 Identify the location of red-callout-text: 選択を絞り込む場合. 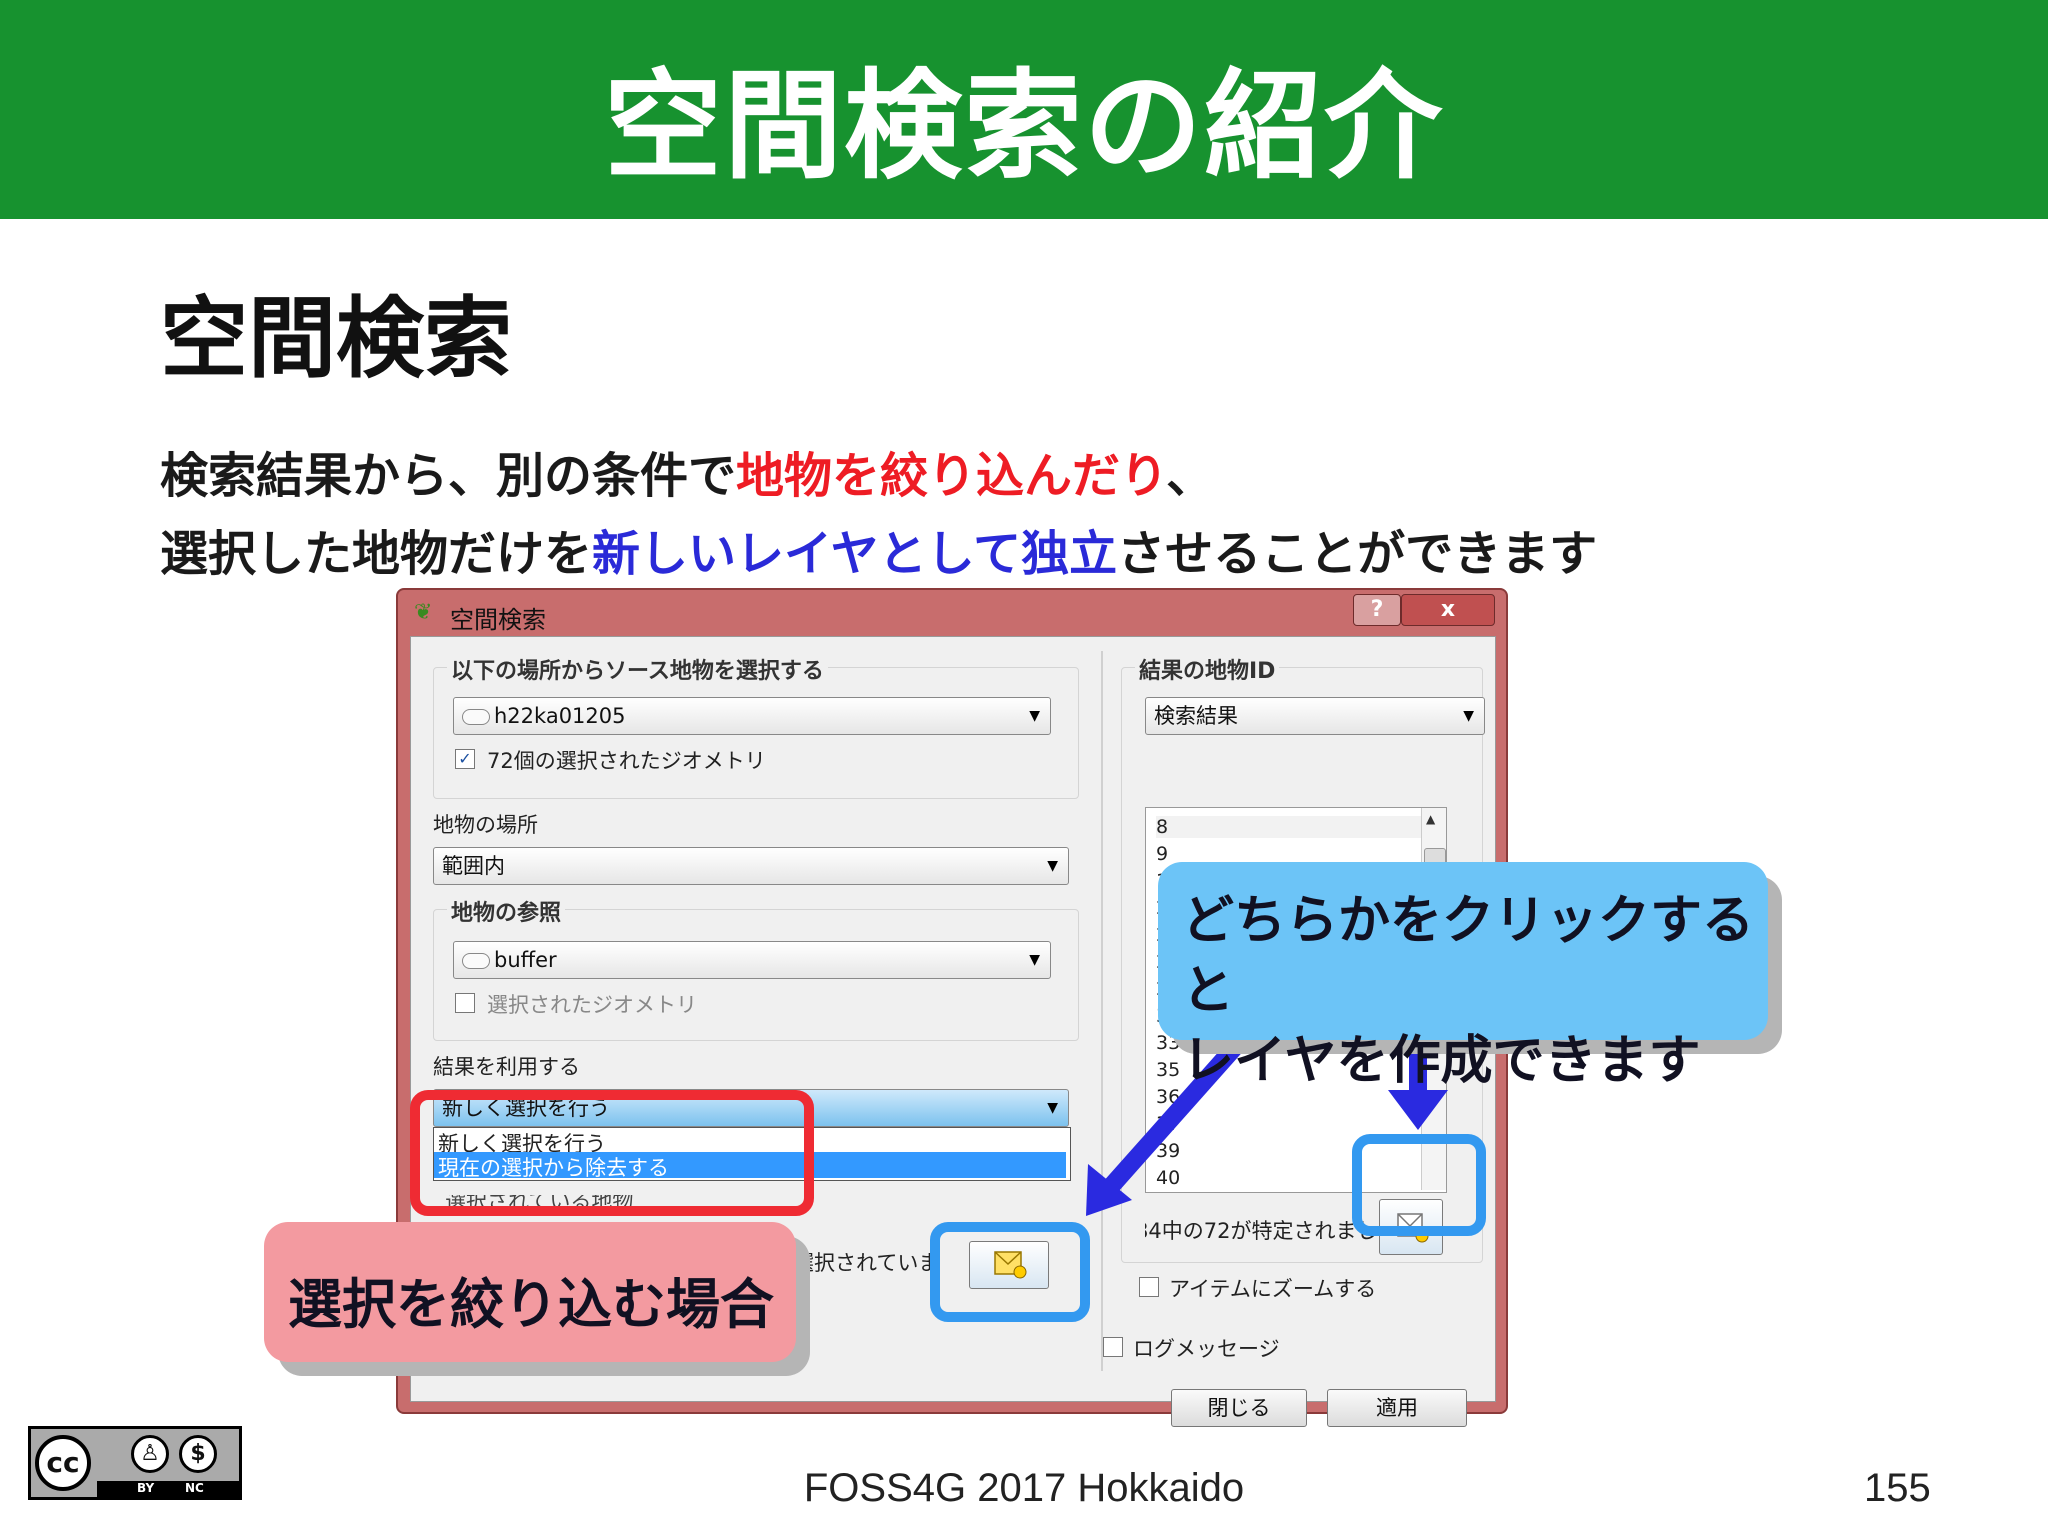
(531, 1304).